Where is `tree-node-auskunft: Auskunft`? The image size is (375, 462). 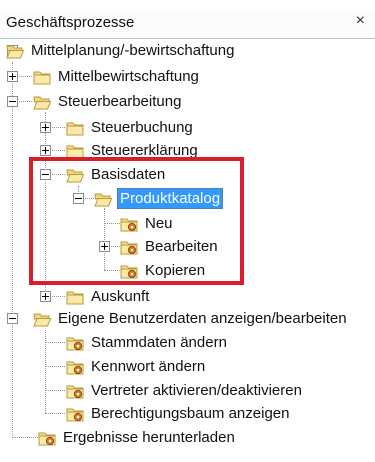
tree-node-auskunft: Auskunft is located at coordinates (108, 296).